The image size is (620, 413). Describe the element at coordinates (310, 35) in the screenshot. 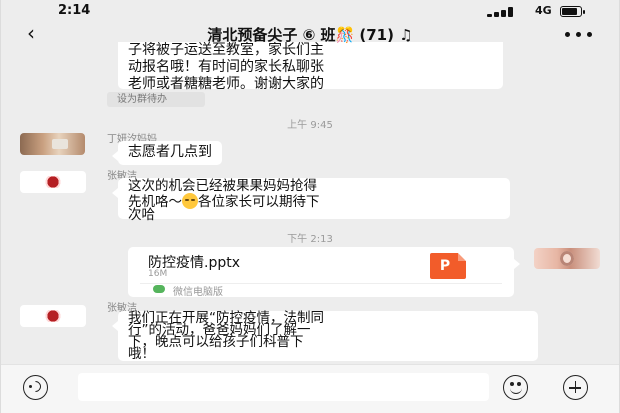

I see `chat-title-overlay: 清北预备尖子 ⑥ 班🎊 (71) ♫` at that location.